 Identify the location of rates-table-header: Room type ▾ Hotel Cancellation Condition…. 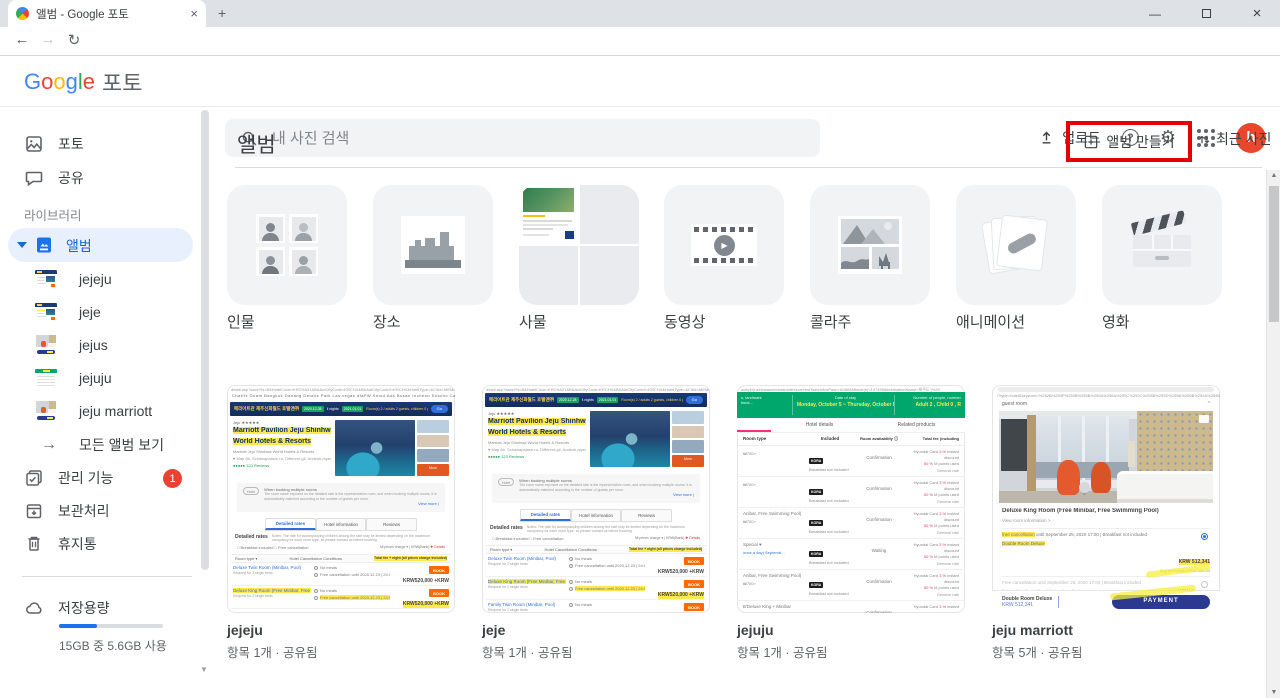
(596, 549).